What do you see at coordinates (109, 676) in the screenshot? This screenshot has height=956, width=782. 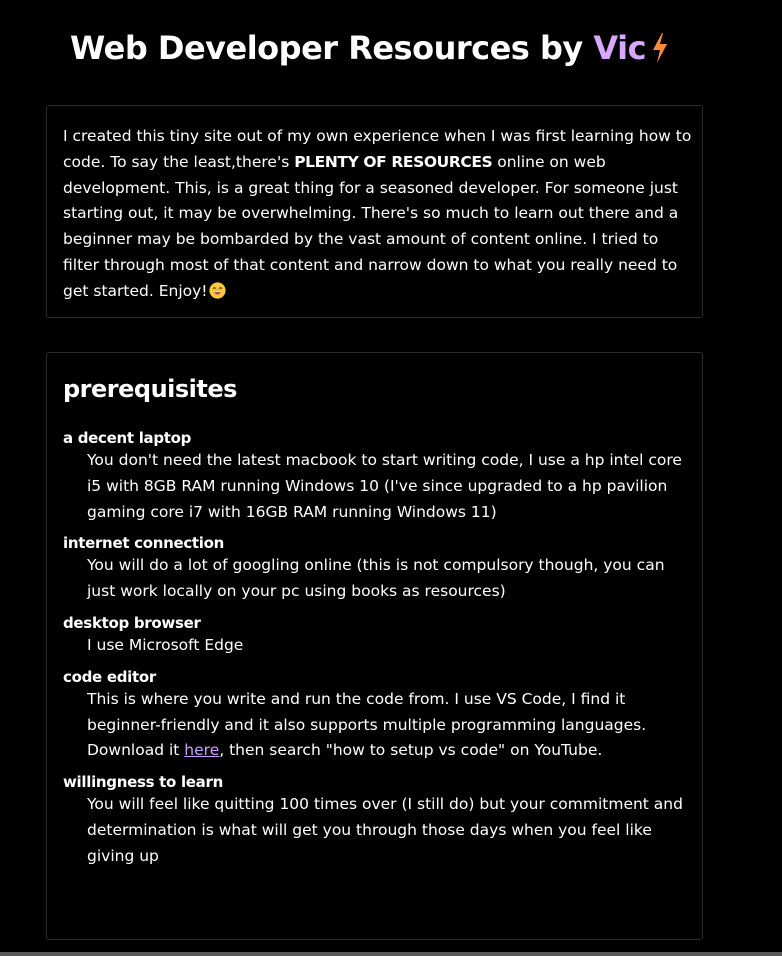 I see `prerequisite-title: code editor` at bounding box center [109, 676].